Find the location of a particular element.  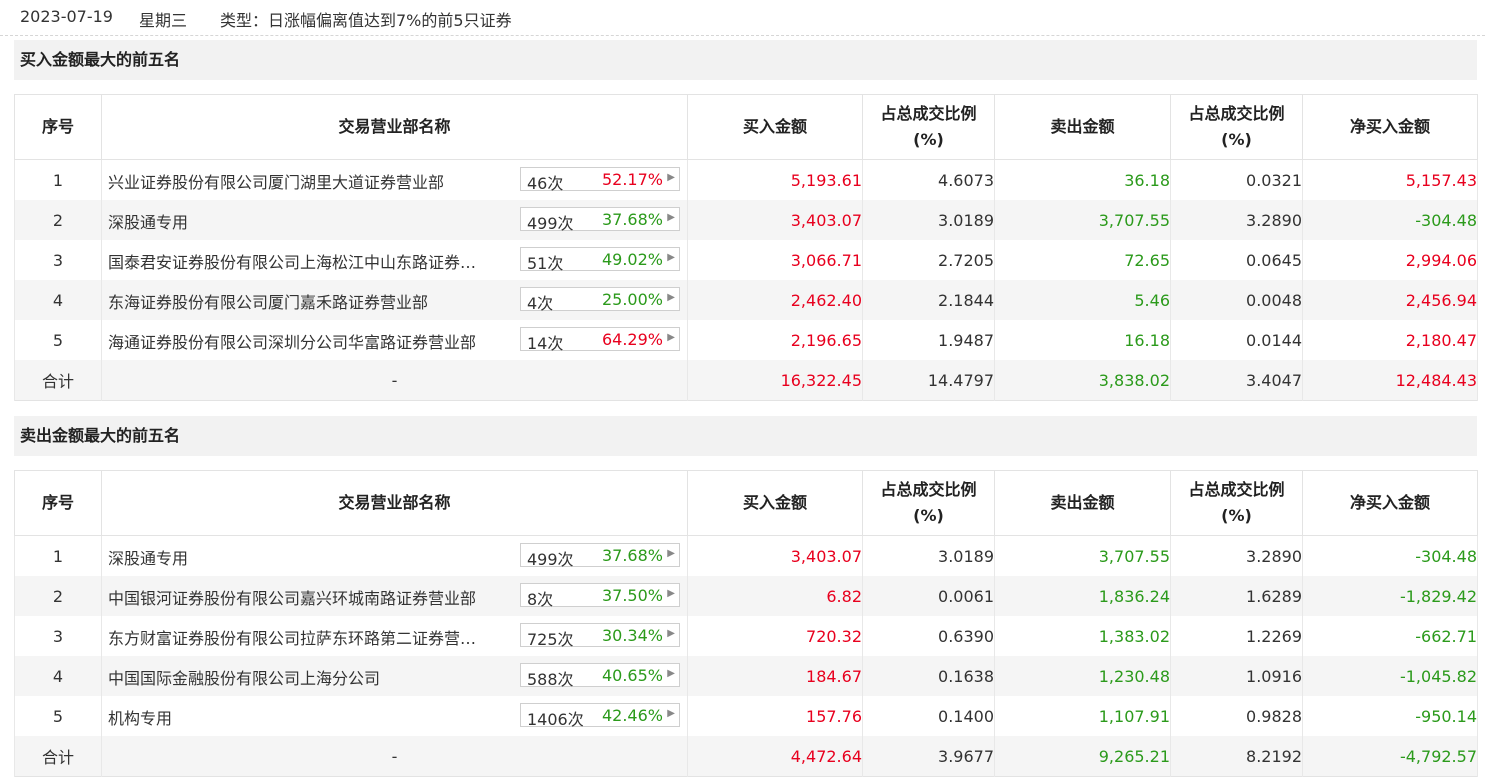

broker-cell: 东方财富证券股份有限公司拉萨东环路第二证券营… 725次 30.34% ▶ is located at coordinates (394, 636).